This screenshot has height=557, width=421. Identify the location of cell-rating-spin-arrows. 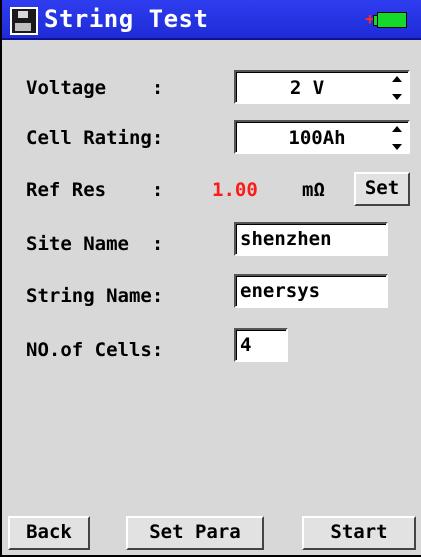
(397, 138).